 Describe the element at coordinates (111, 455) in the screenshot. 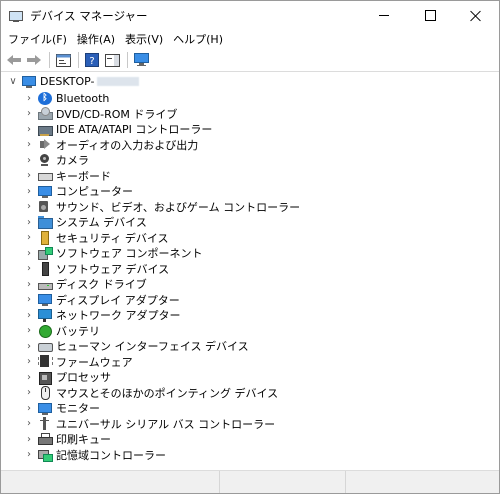

I see `tree-node-label: 記憶域コントローラー` at that location.